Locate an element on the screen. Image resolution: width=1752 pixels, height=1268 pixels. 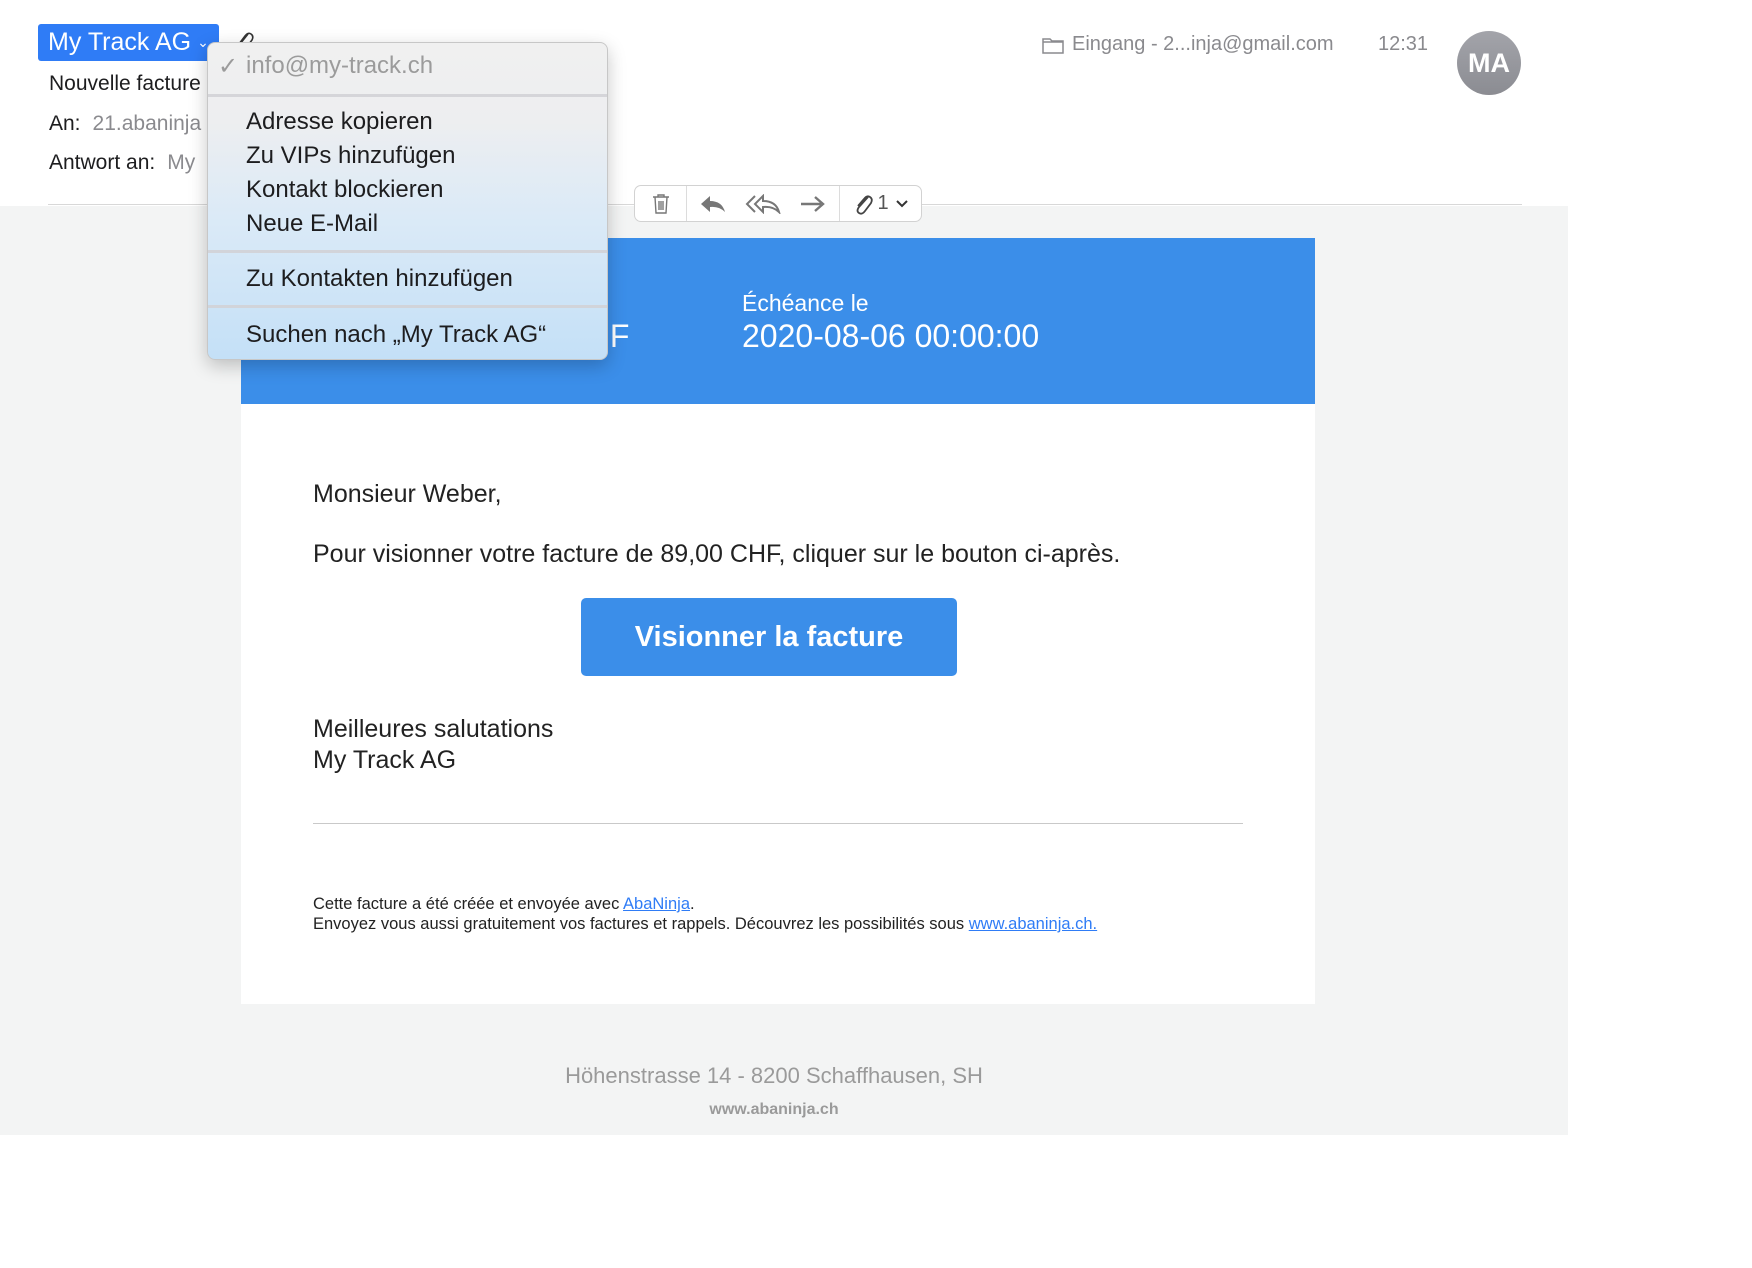
reply-to-row: Antwort an: My is located at coordinates (122, 163).